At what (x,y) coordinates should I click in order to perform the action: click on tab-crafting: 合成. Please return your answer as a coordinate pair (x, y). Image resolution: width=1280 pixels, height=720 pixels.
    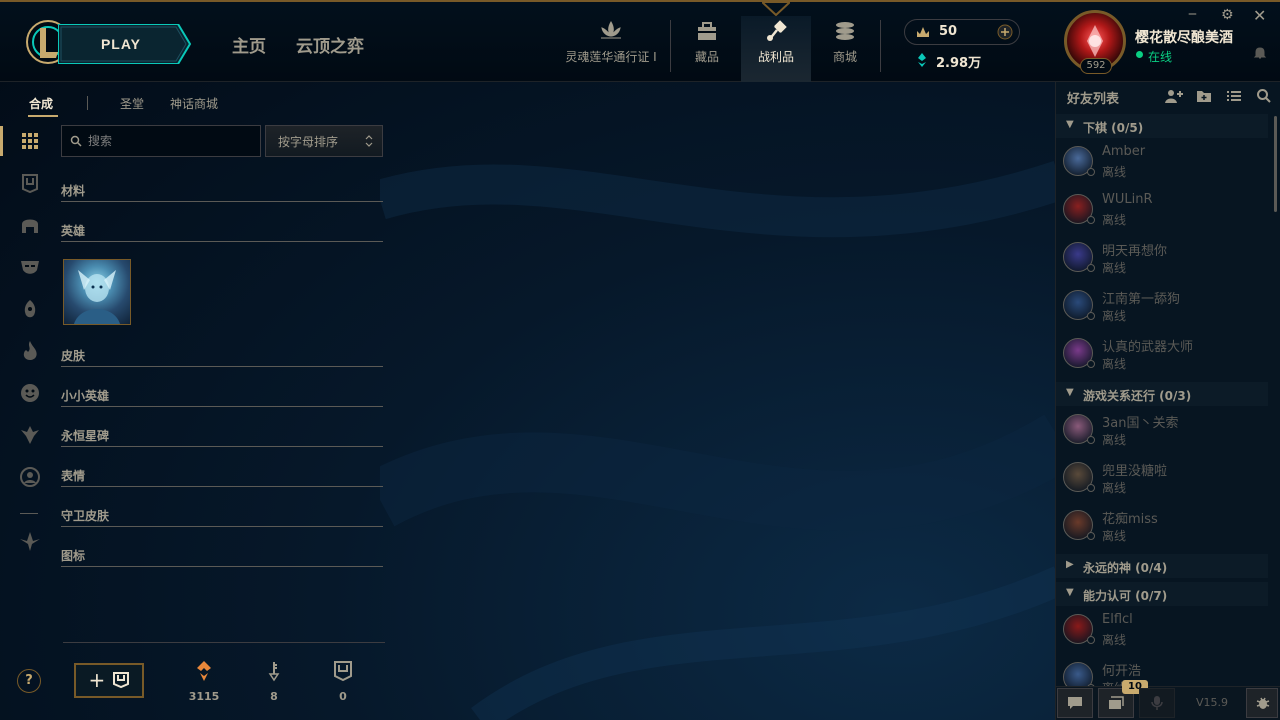
    Looking at the image, I should click on (41, 103).